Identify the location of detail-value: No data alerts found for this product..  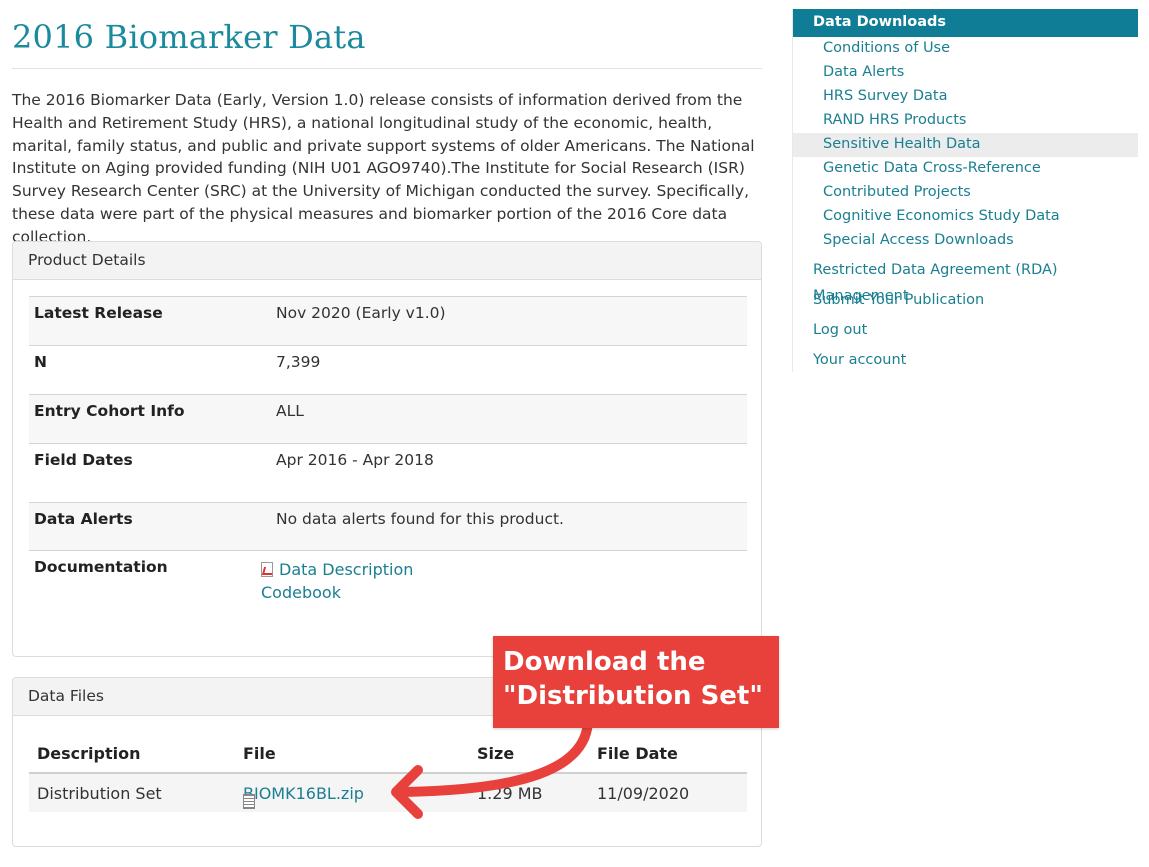
(420, 519).